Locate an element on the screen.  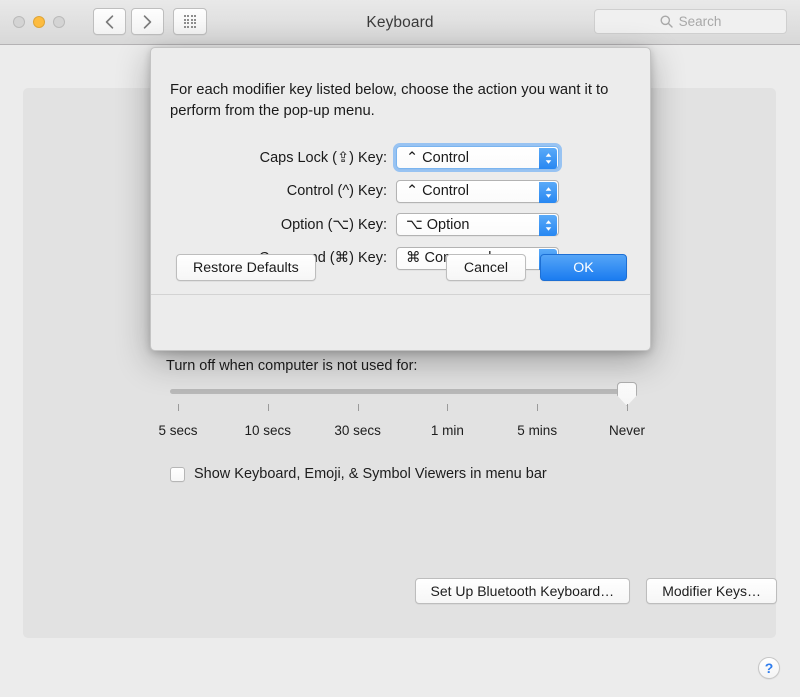
slider-tick-label: 10 secs is located at coordinates (268, 430).